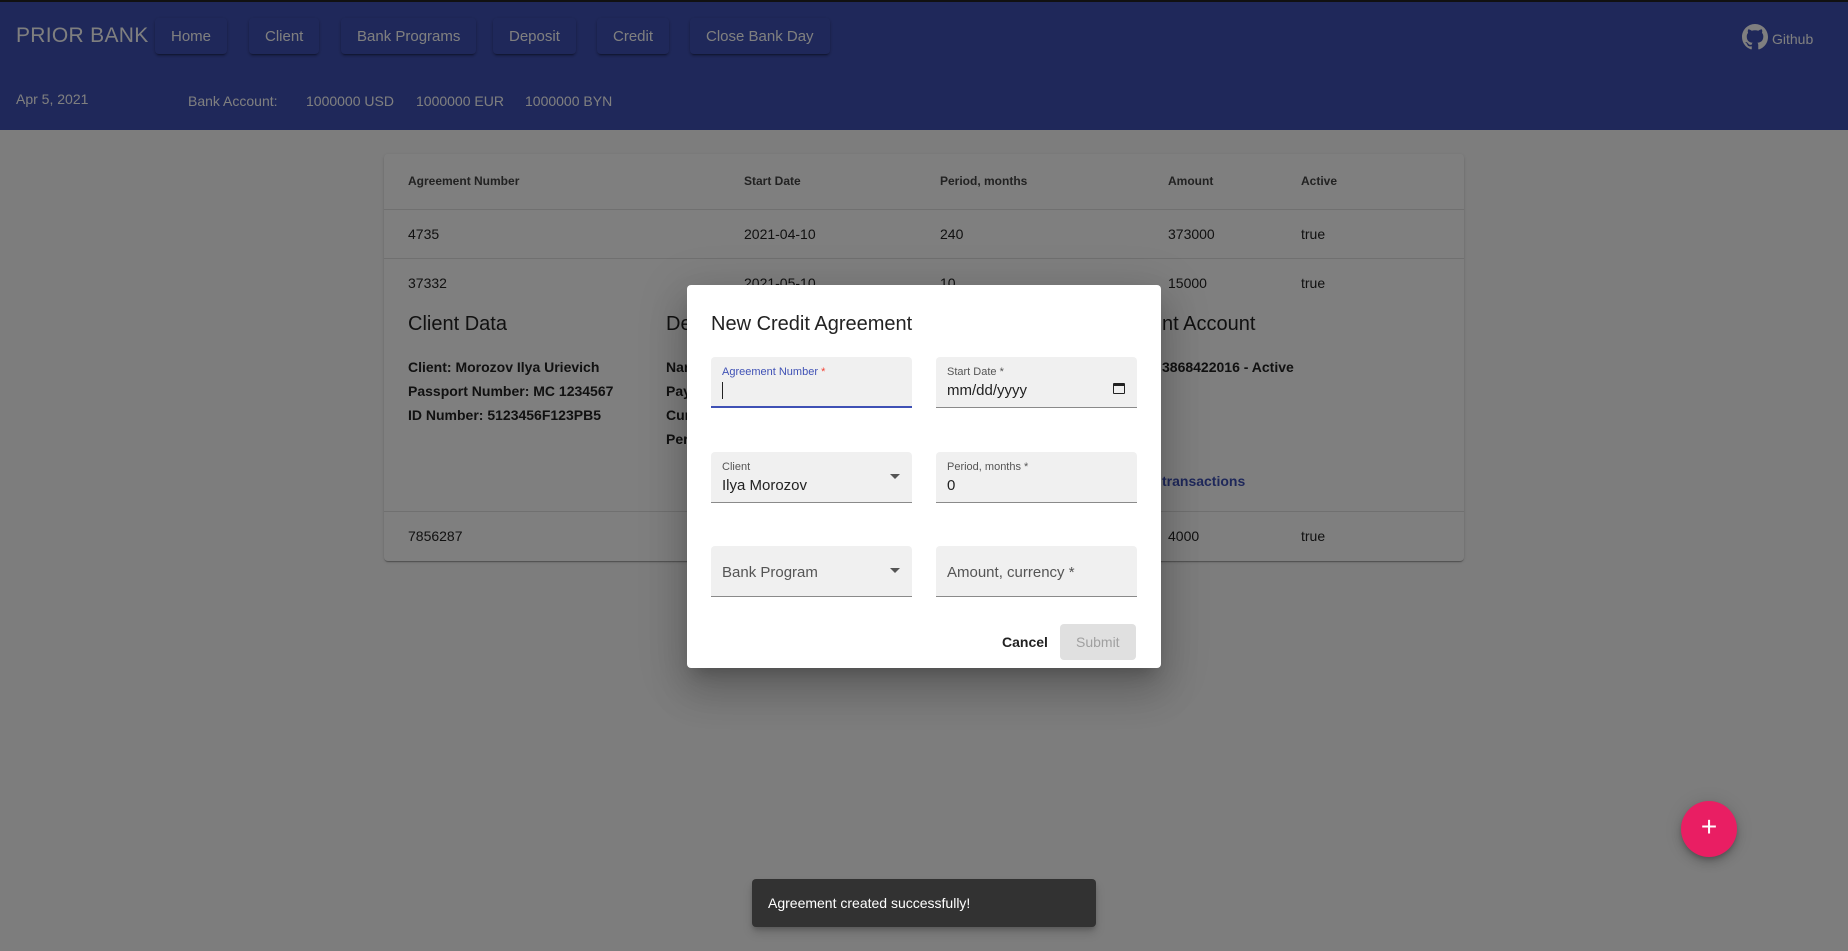 The image size is (1848, 951). I want to click on agreement-number-label: Agreement Number *, so click(774, 372).